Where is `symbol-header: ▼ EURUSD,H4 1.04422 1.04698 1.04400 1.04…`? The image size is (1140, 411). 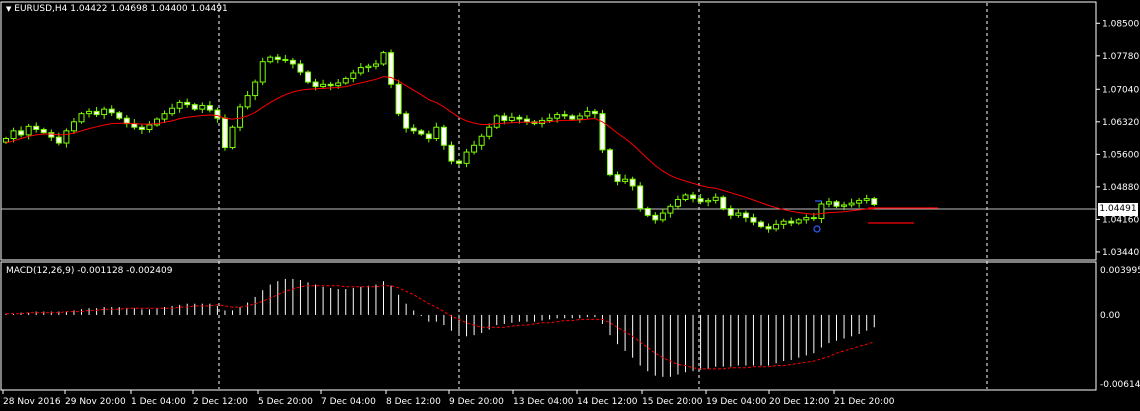
symbol-header: ▼ EURUSD,H4 1.04422 1.04698 1.04400 1.04… is located at coordinates (117, 9).